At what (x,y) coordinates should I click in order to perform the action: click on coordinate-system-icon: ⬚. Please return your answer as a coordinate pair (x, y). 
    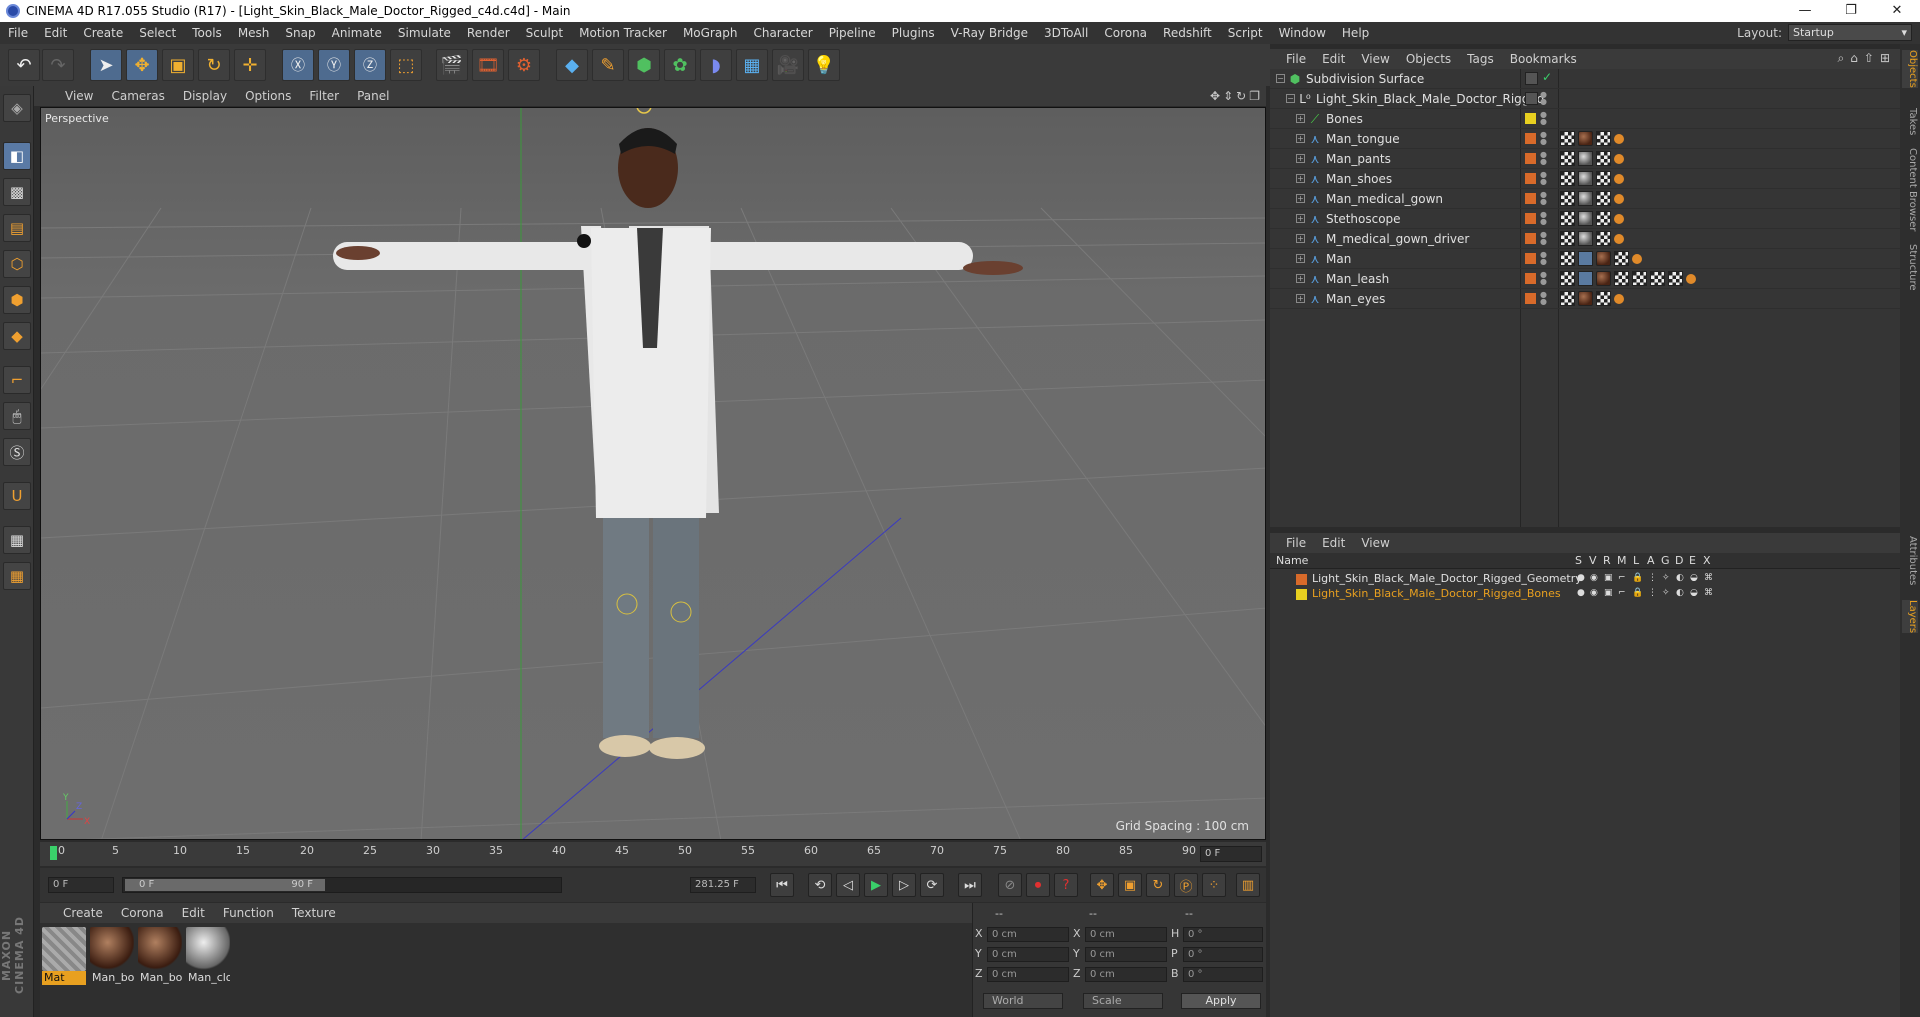
    Looking at the image, I should click on (406, 65).